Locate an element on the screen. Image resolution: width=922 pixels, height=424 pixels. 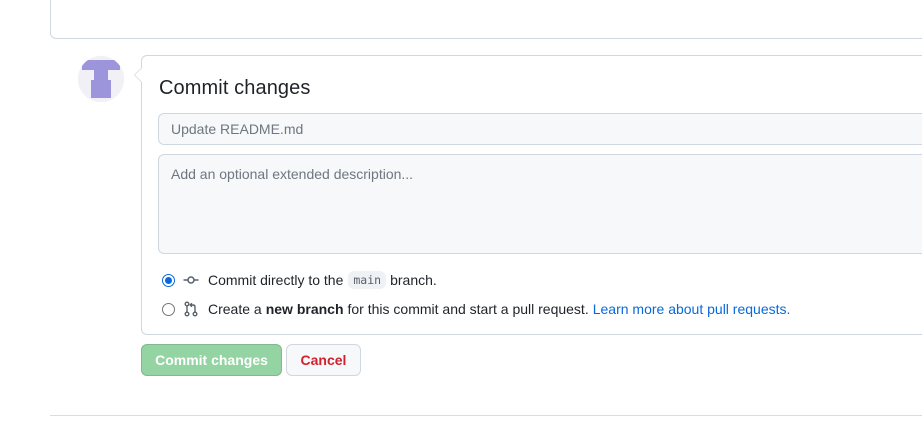
new-branch-radio is located at coordinates (168, 309).